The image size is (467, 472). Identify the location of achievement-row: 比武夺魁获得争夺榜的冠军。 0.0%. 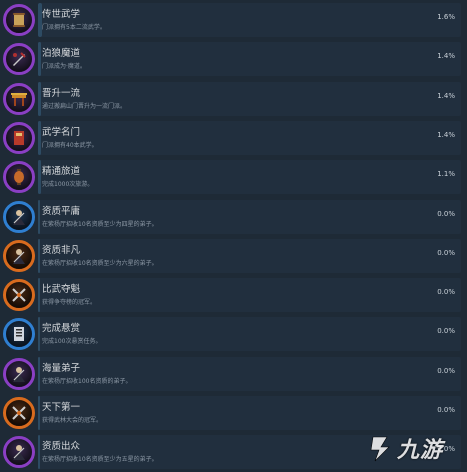
(233, 295).